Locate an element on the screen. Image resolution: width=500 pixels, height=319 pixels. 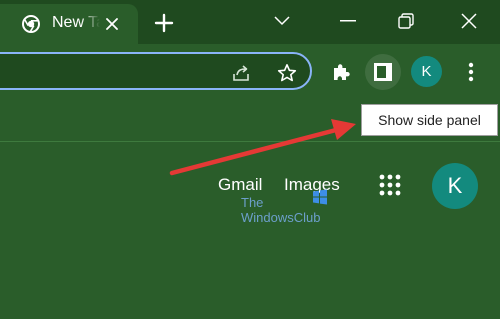
chrome-menu-button is located at coordinates (471, 72).